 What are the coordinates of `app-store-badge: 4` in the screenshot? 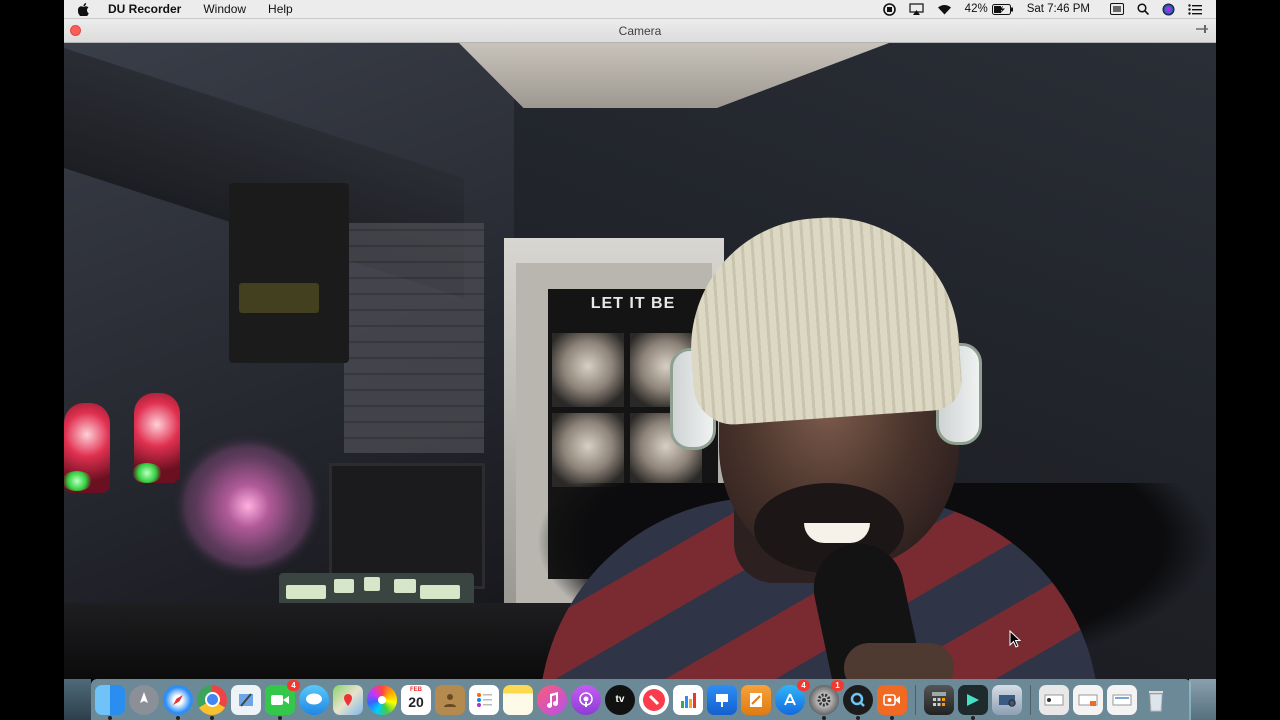 It's located at (803, 685).